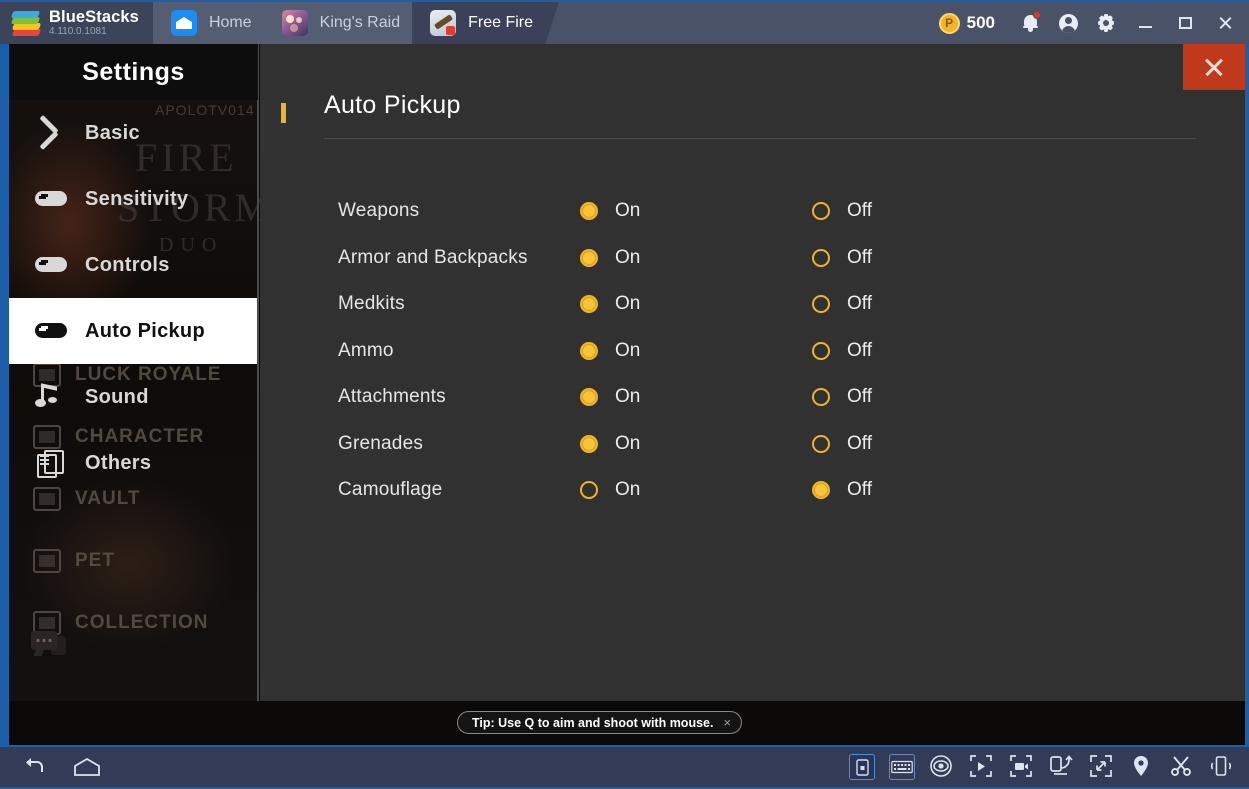 This screenshot has height=789, width=1249. Describe the element at coordinates (33, 767) in the screenshot. I see `back-arrow-icon` at that location.